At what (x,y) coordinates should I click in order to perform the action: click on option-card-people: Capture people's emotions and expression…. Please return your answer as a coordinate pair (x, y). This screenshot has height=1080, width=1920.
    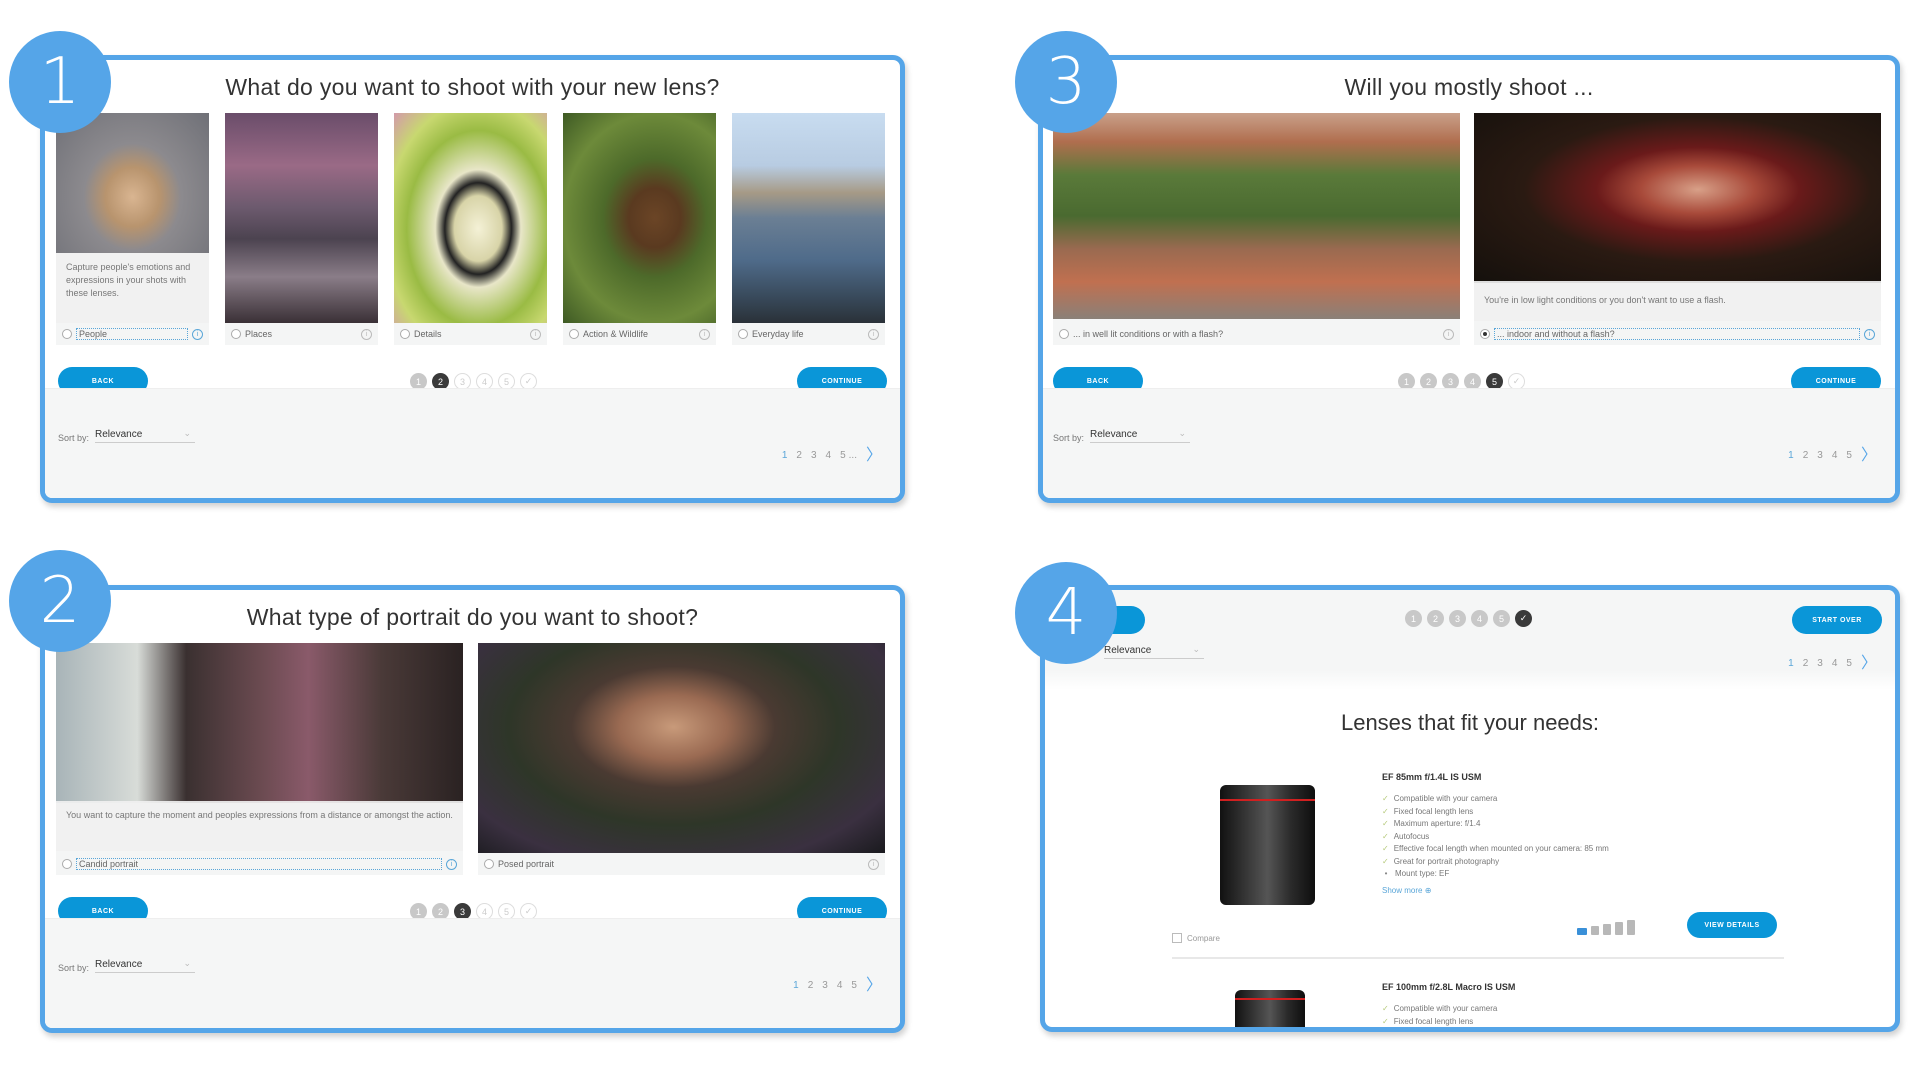
    Looking at the image, I should click on (132, 229).